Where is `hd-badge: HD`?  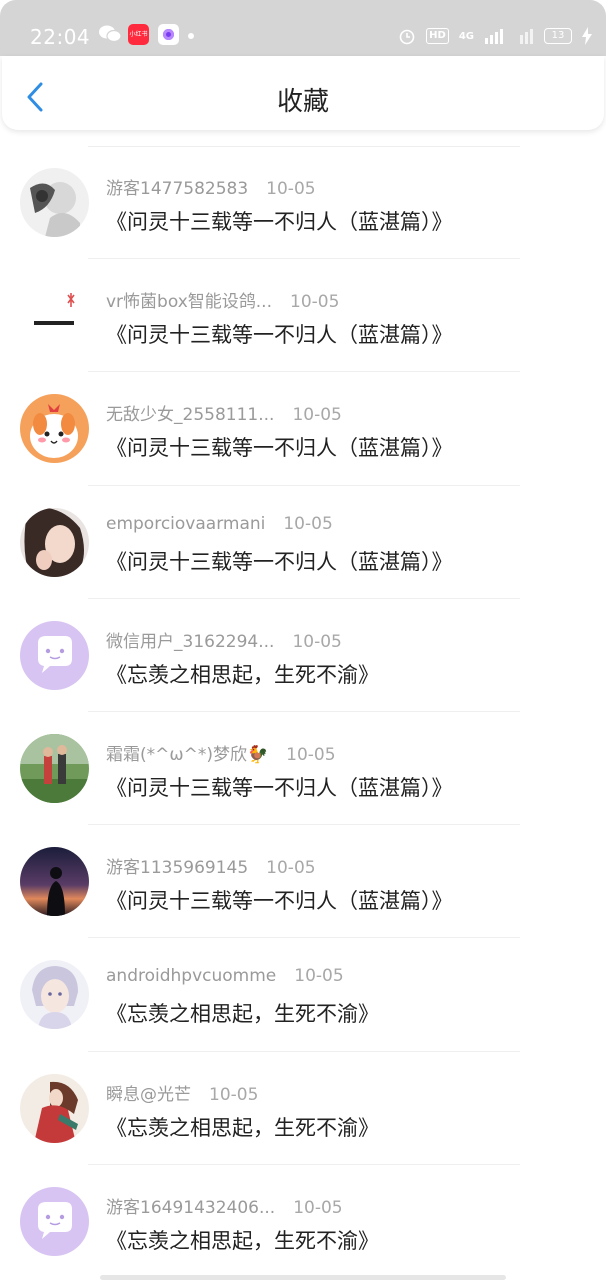 hd-badge: HD is located at coordinates (437, 36).